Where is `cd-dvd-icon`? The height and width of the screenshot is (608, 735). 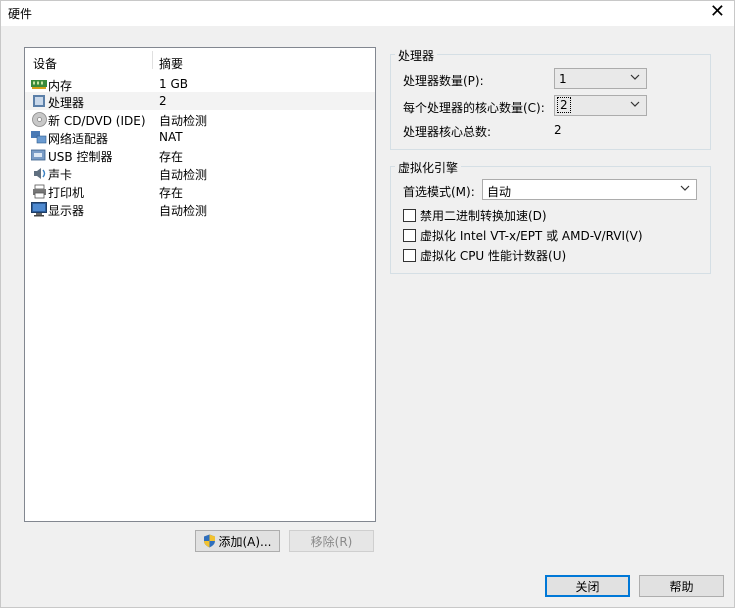
cd-dvd-icon is located at coordinates (39, 119).